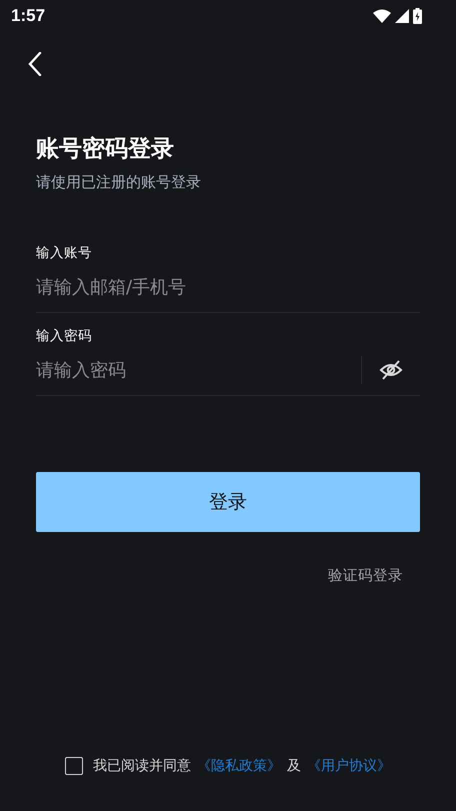 The image size is (456, 811). Describe the element at coordinates (228, 502) in the screenshot. I see `login-button: 登录` at that location.